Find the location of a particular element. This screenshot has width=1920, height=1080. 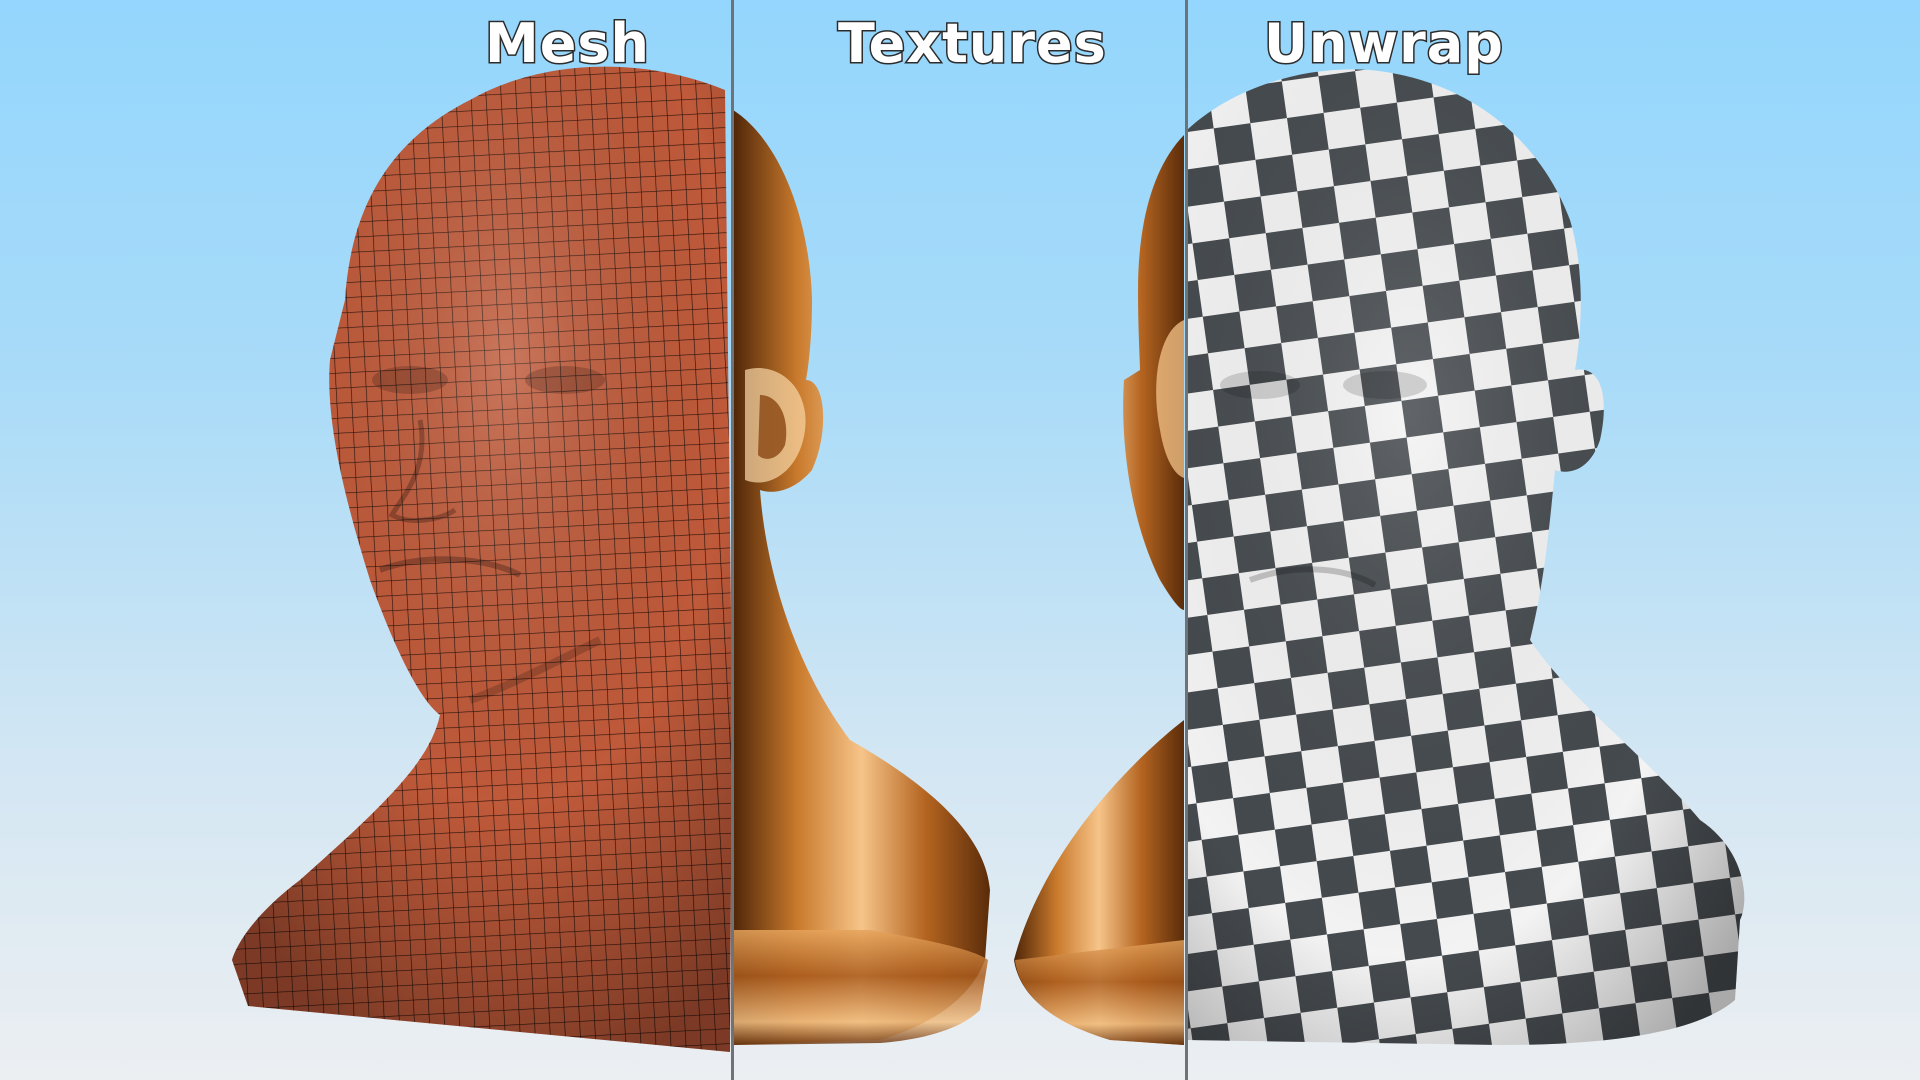

divider-right is located at coordinates (1186, 540).